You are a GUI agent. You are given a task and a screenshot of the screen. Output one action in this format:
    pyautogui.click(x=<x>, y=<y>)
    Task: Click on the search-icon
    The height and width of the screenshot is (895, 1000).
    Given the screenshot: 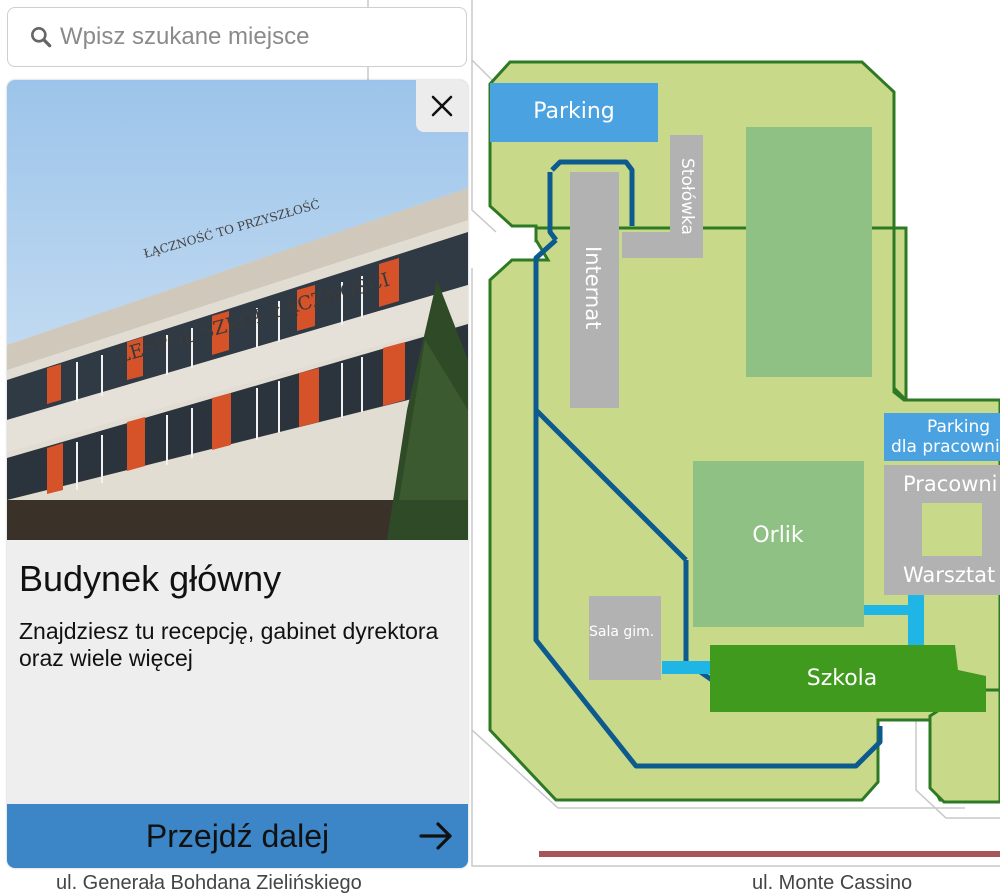 What is the action you would take?
    pyautogui.click(x=41, y=37)
    